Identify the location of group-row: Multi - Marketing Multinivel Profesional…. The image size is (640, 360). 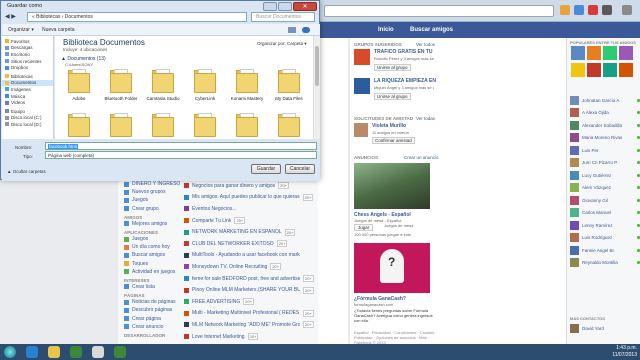
(251, 314).